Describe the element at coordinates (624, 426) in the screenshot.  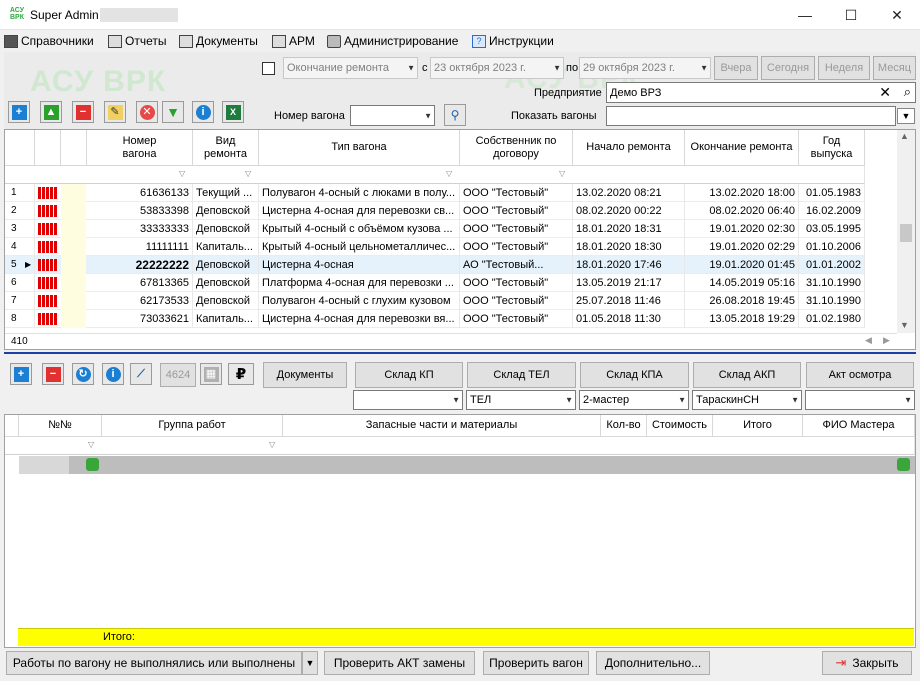
I see `col-qty: Кол-во` at that location.